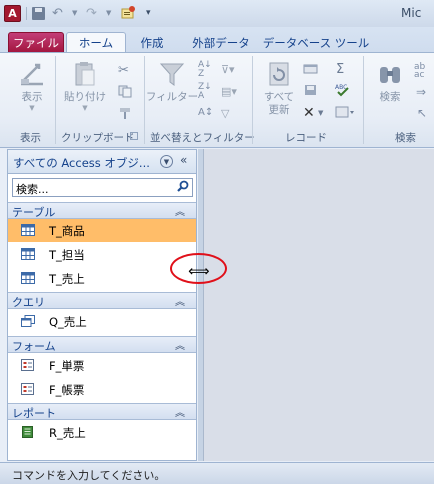  Describe the element at coordinates (102, 411) in the screenshot. I see `group-header-reports: レポート ︽` at that location.